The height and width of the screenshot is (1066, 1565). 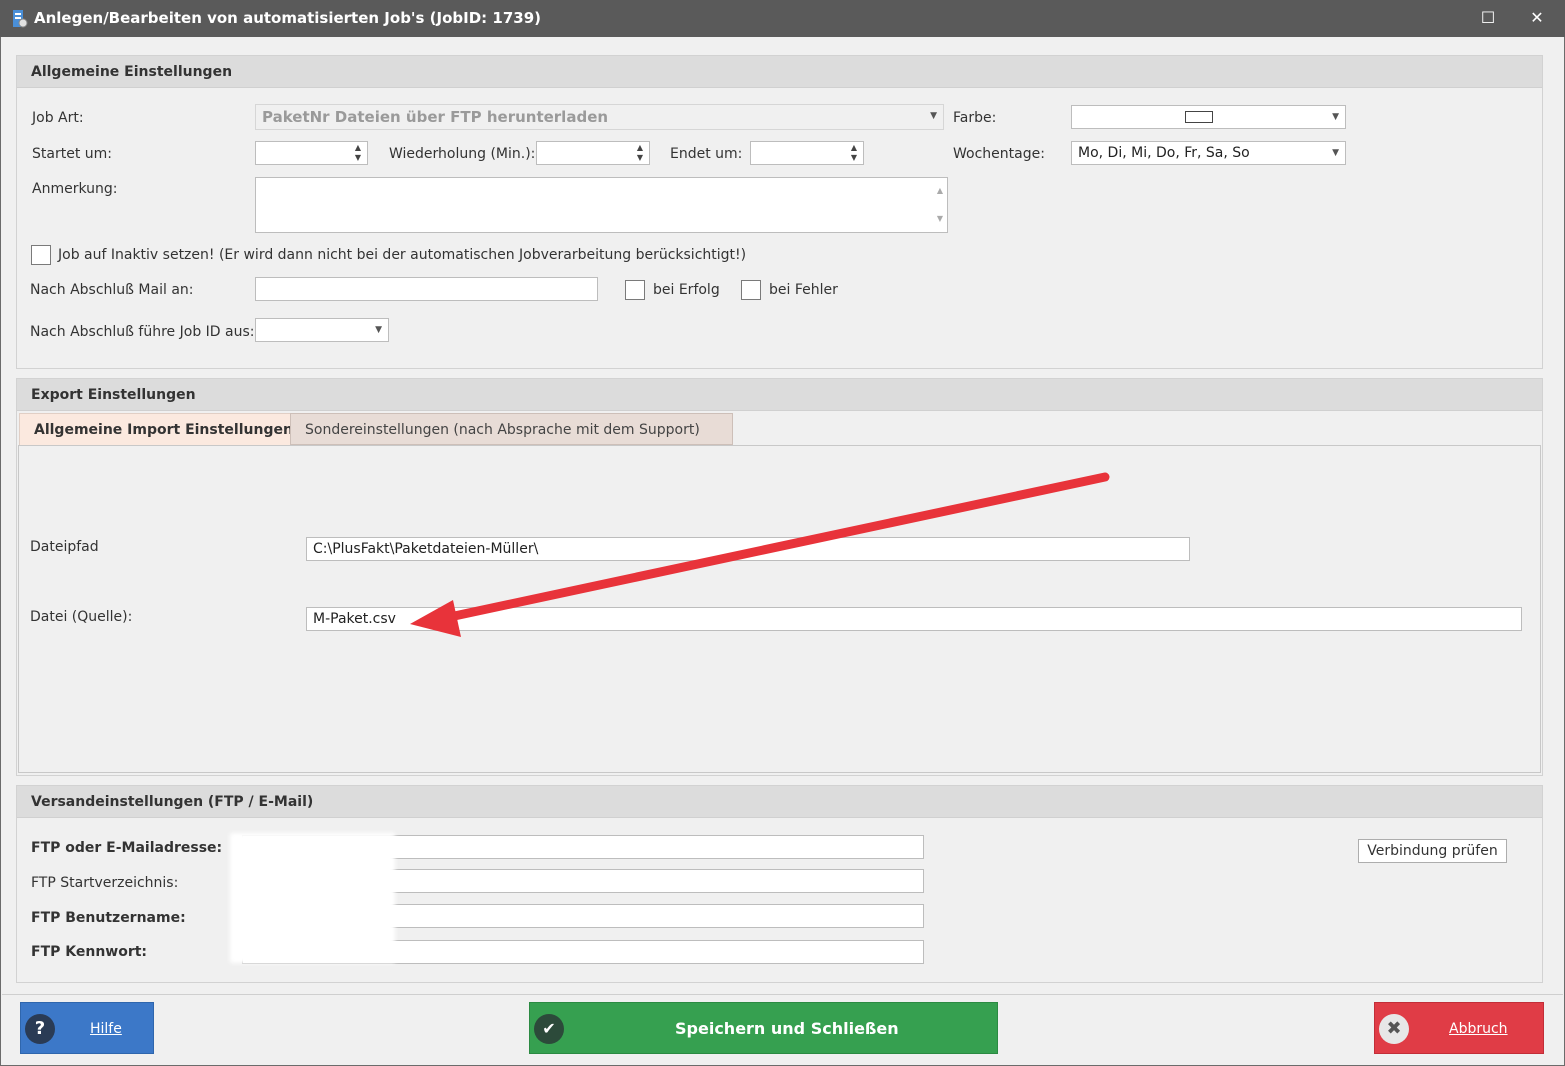 I want to click on export-settings-header: Export Einstellungen, so click(x=779, y=395).